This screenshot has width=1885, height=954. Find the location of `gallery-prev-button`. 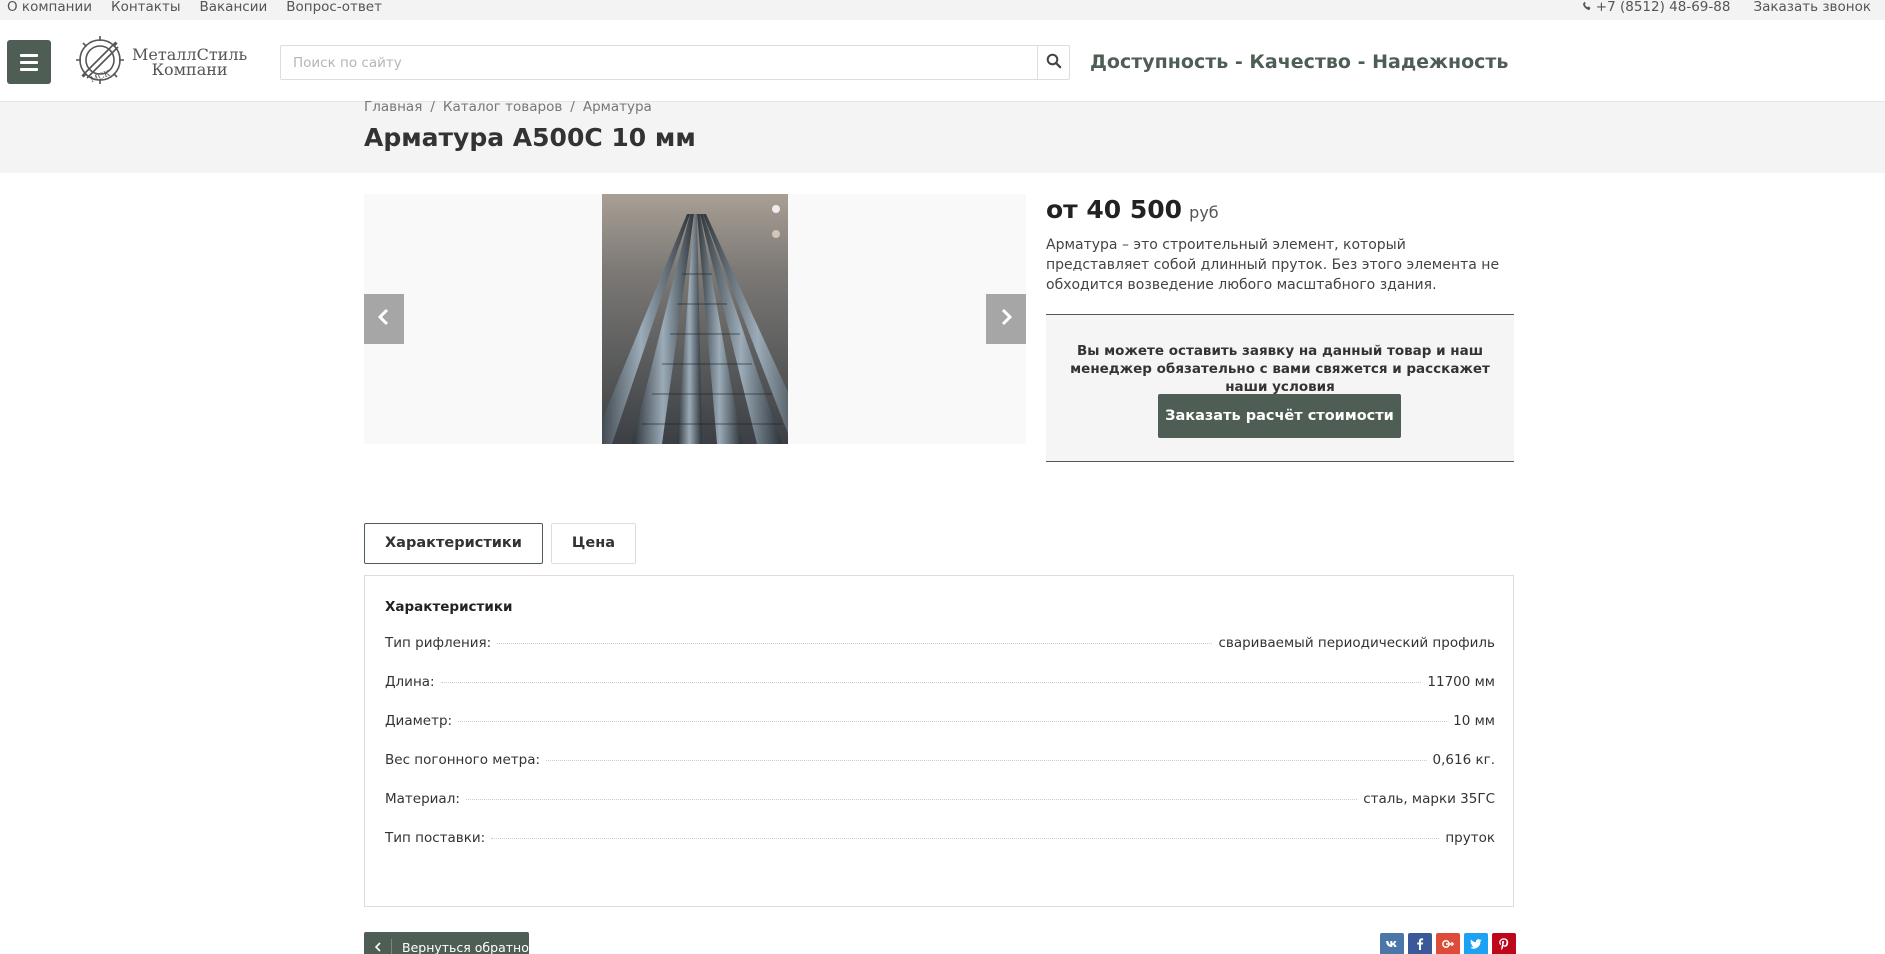

gallery-prev-button is located at coordinates (384, 319).